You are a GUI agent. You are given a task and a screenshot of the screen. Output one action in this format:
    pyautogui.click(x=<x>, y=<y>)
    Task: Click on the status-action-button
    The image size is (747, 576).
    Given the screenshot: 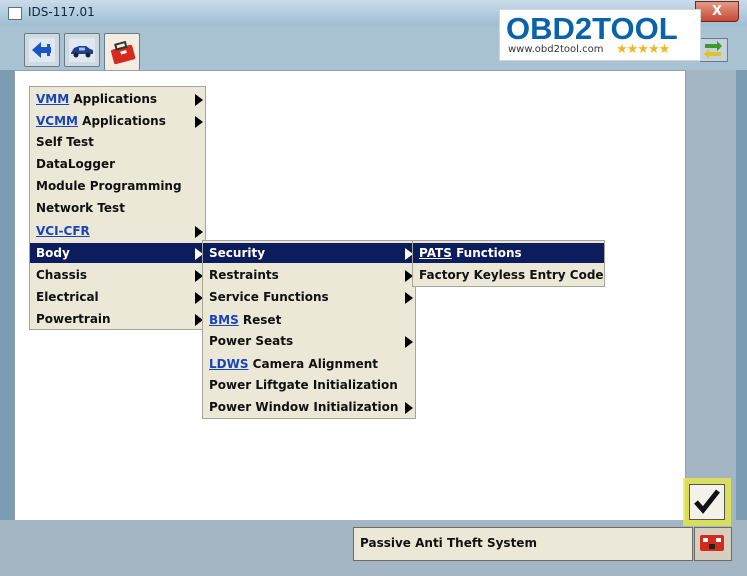 What is the action you would take?
    pyautogui.click(x=713, y=544)
    